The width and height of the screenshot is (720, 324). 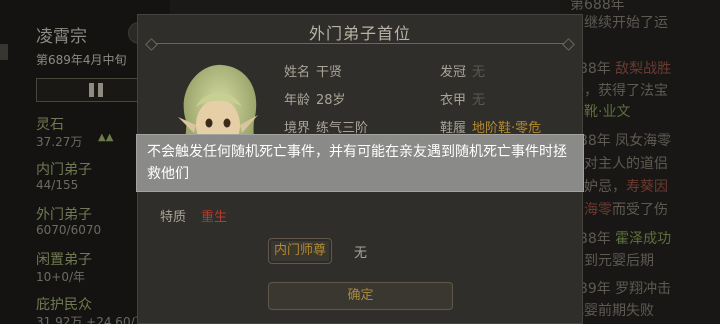 What do you see at coordinates (619, 210) in the screenshot?
I see `log-line: 女海零而受了伤` at bounding box center [619, 210].